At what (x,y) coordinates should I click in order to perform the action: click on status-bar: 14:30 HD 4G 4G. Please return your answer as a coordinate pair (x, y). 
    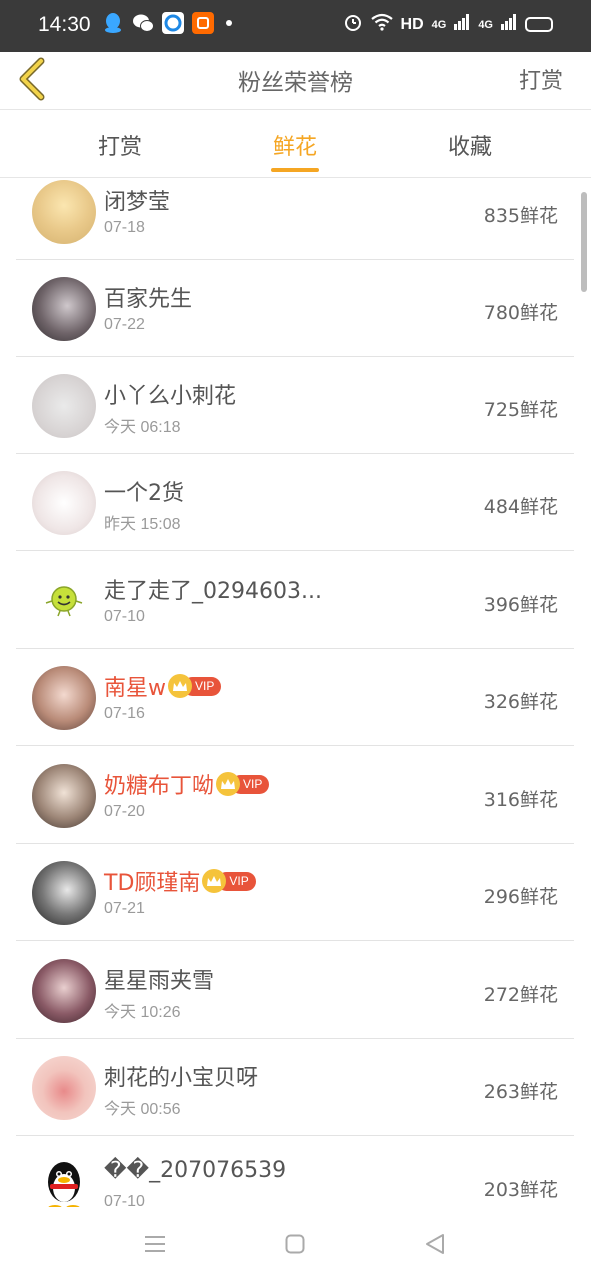
    Looking at the image, I should click on (295, 26).